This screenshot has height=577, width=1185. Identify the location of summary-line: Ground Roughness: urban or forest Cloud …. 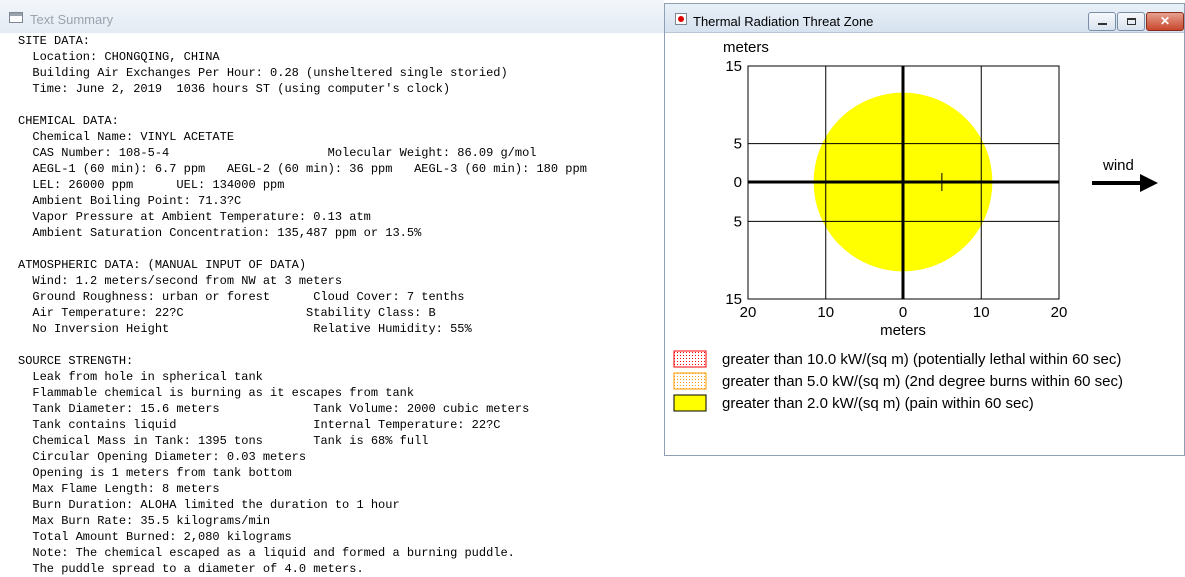
(241, 297).